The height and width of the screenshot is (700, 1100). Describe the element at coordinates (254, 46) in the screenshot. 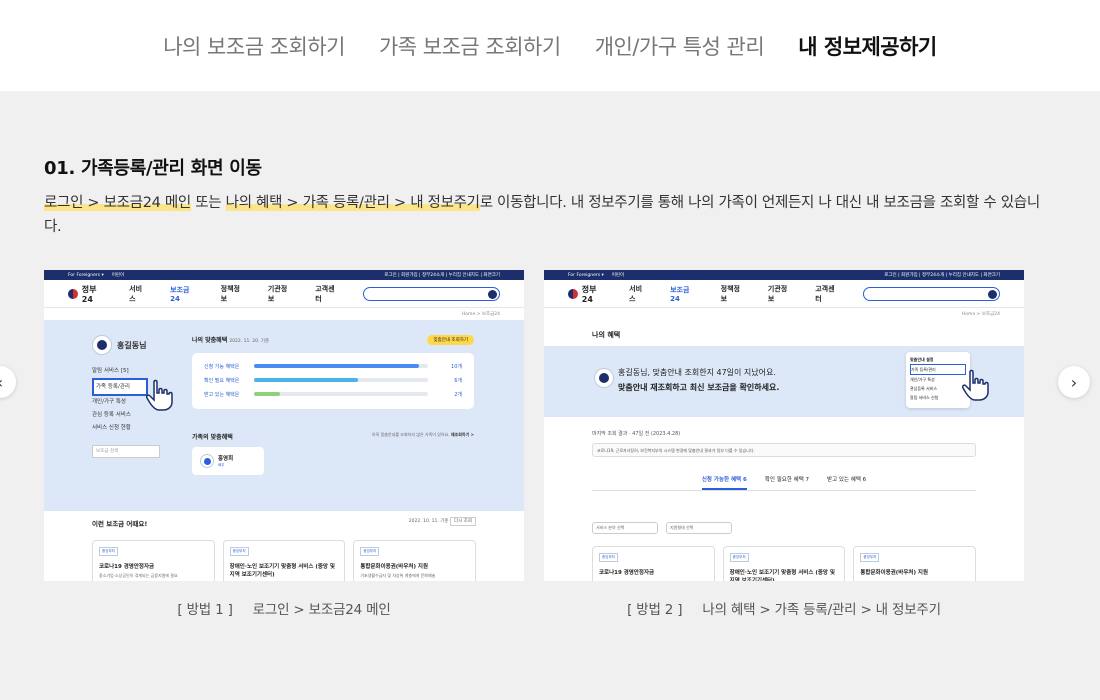

I see `tab-my-subsidy: 나의 보조금 조회하기` at that location.